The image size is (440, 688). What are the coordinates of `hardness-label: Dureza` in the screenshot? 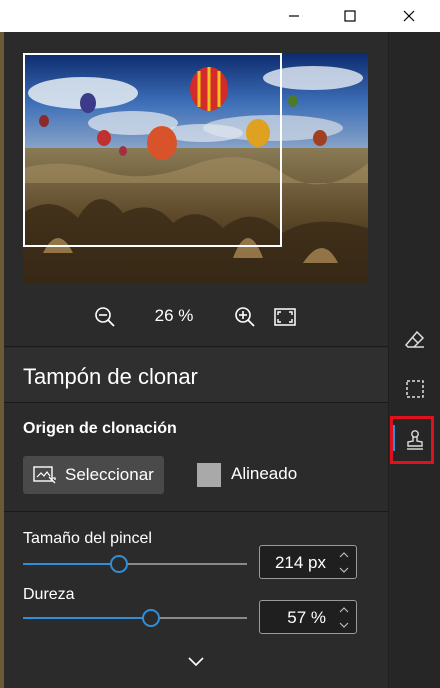 It's located at (49, 594).